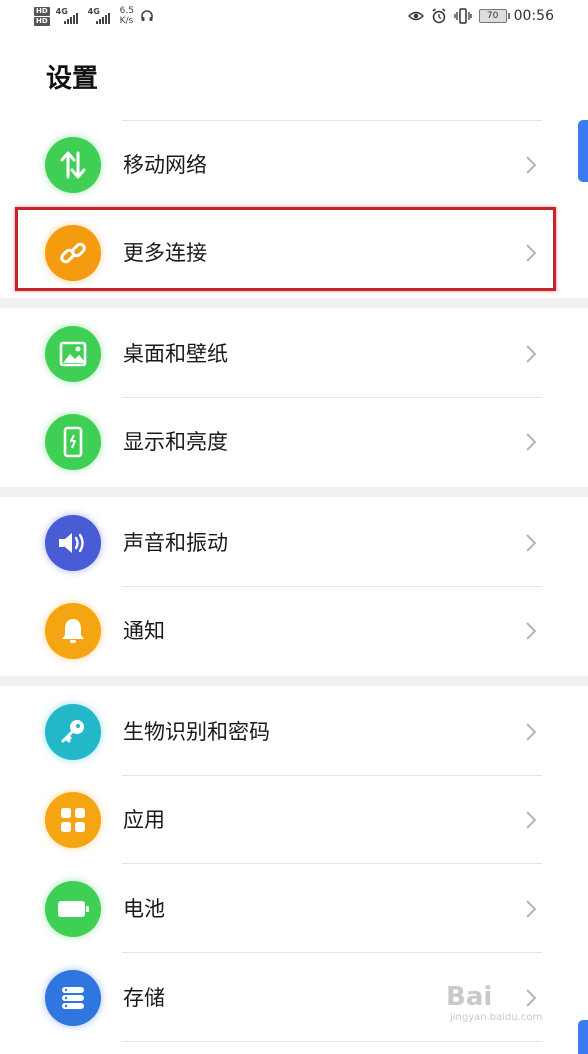  What do you see at coordinates (175, 442) in the screenshot?
I see `settings-item-label: 显示和亮度` at bounding box center [175, 442].